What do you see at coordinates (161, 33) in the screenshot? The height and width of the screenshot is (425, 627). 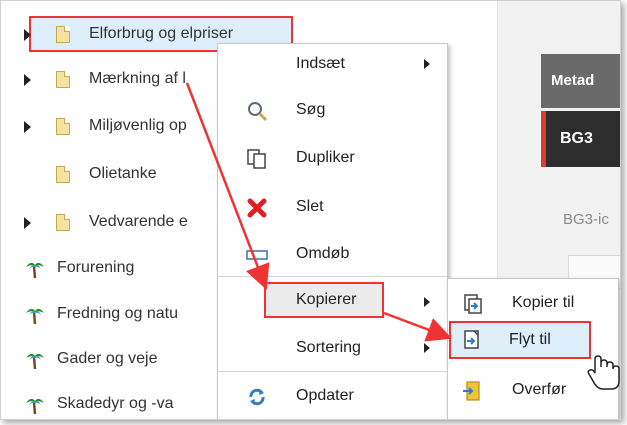 I see `tree-item-label: Elforbrug og elpriser` at bounding box center [161, 33].